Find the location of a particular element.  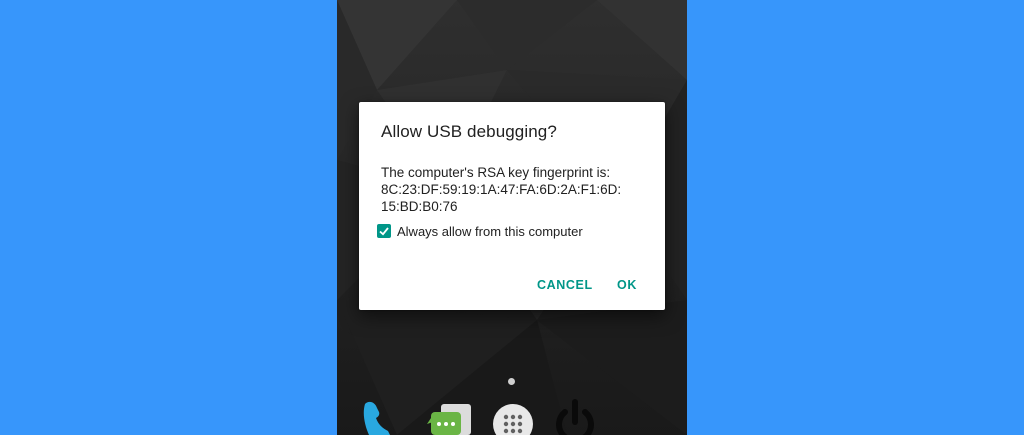

checkmark-icon is located at coordinates (384, 231).